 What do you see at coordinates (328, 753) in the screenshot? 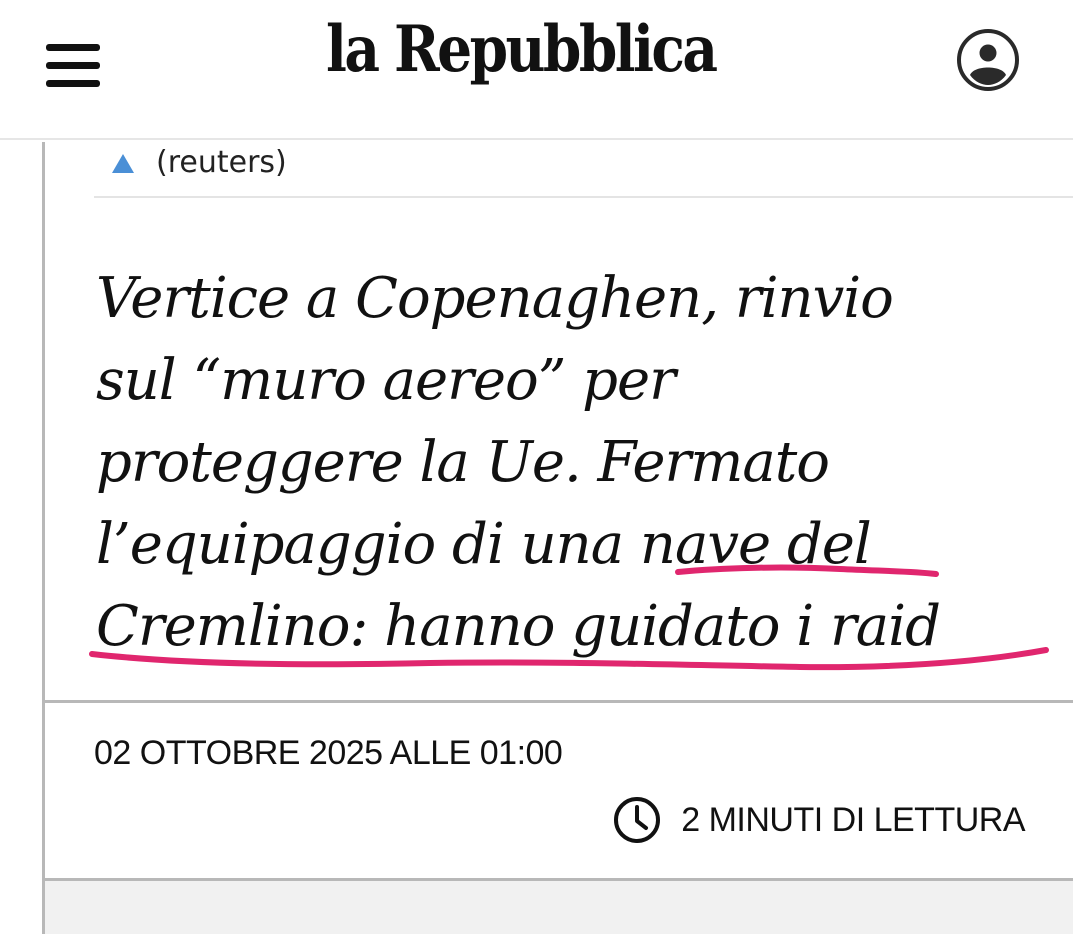
I see `publish-date: 02 OTTOBRE 2025 ALLE 01:00` at bounding box center [328, 753].